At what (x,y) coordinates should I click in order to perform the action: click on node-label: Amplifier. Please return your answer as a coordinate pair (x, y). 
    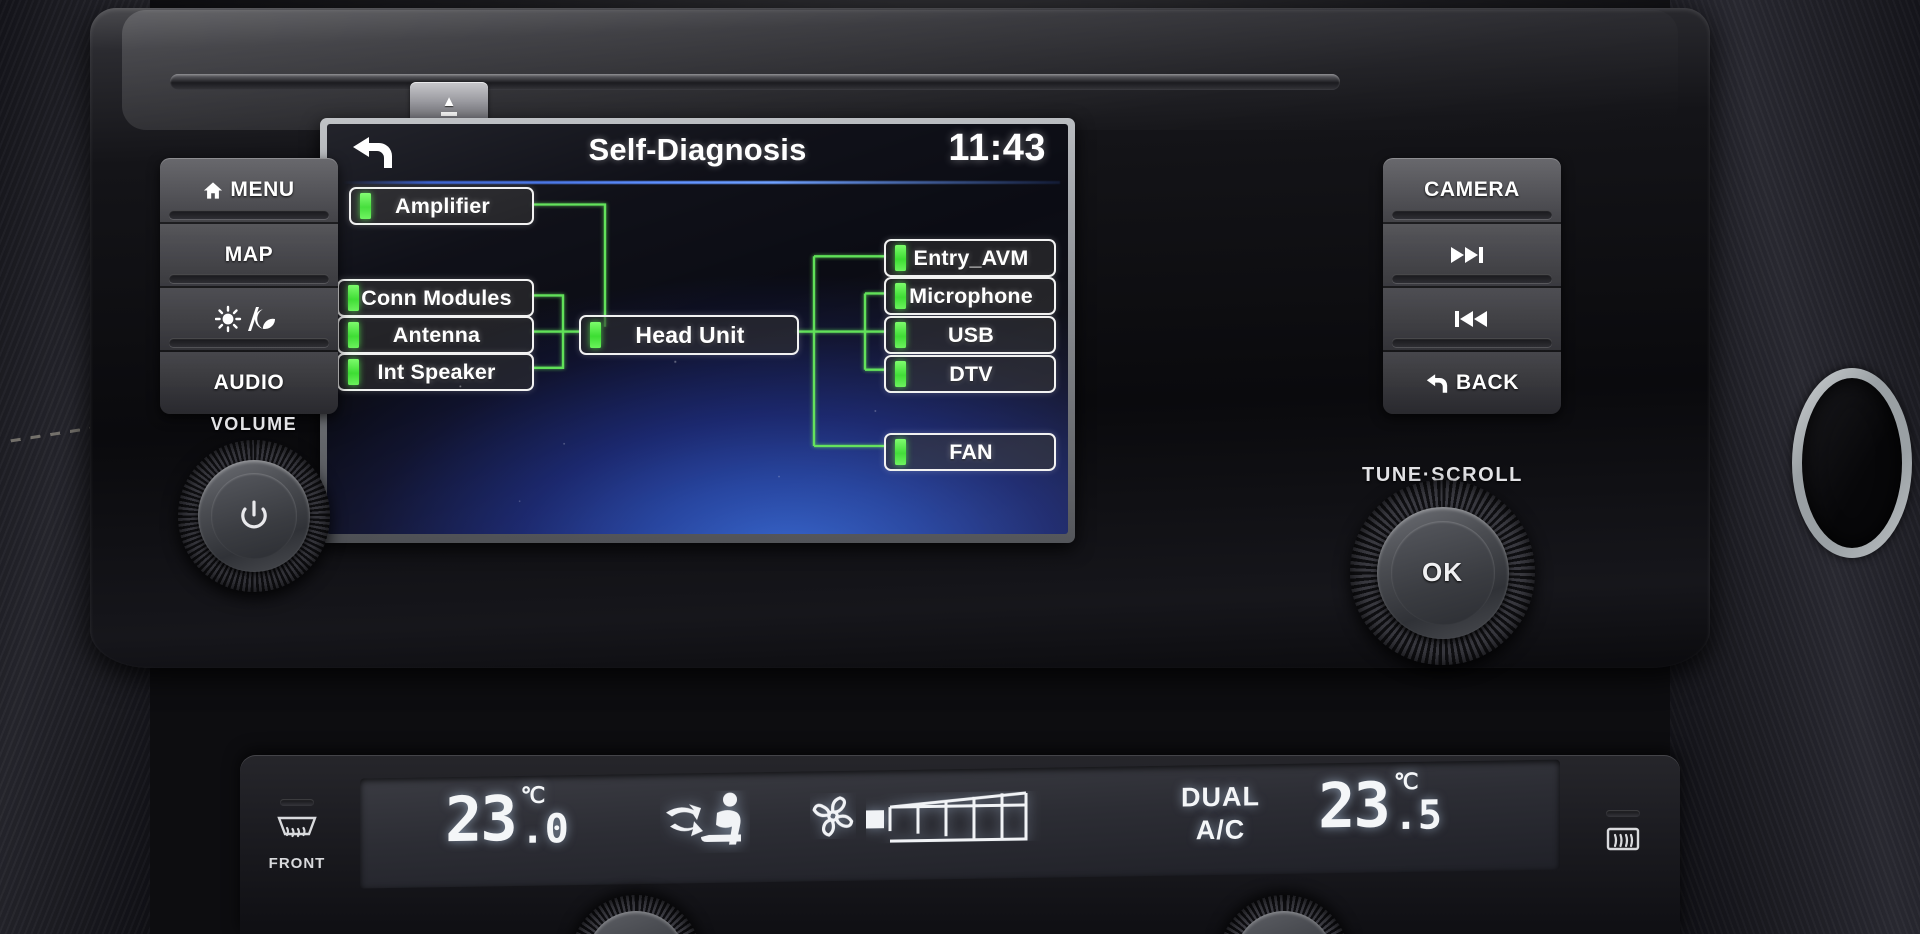
    Looking at the image, I should click on (442, 205).